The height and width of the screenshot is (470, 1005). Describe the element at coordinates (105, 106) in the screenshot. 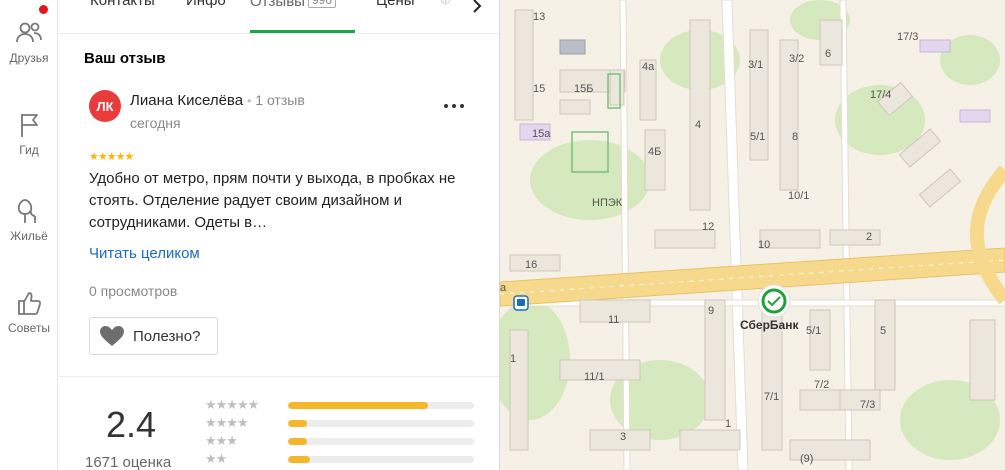

I see `avatar: ЛК` at that location.